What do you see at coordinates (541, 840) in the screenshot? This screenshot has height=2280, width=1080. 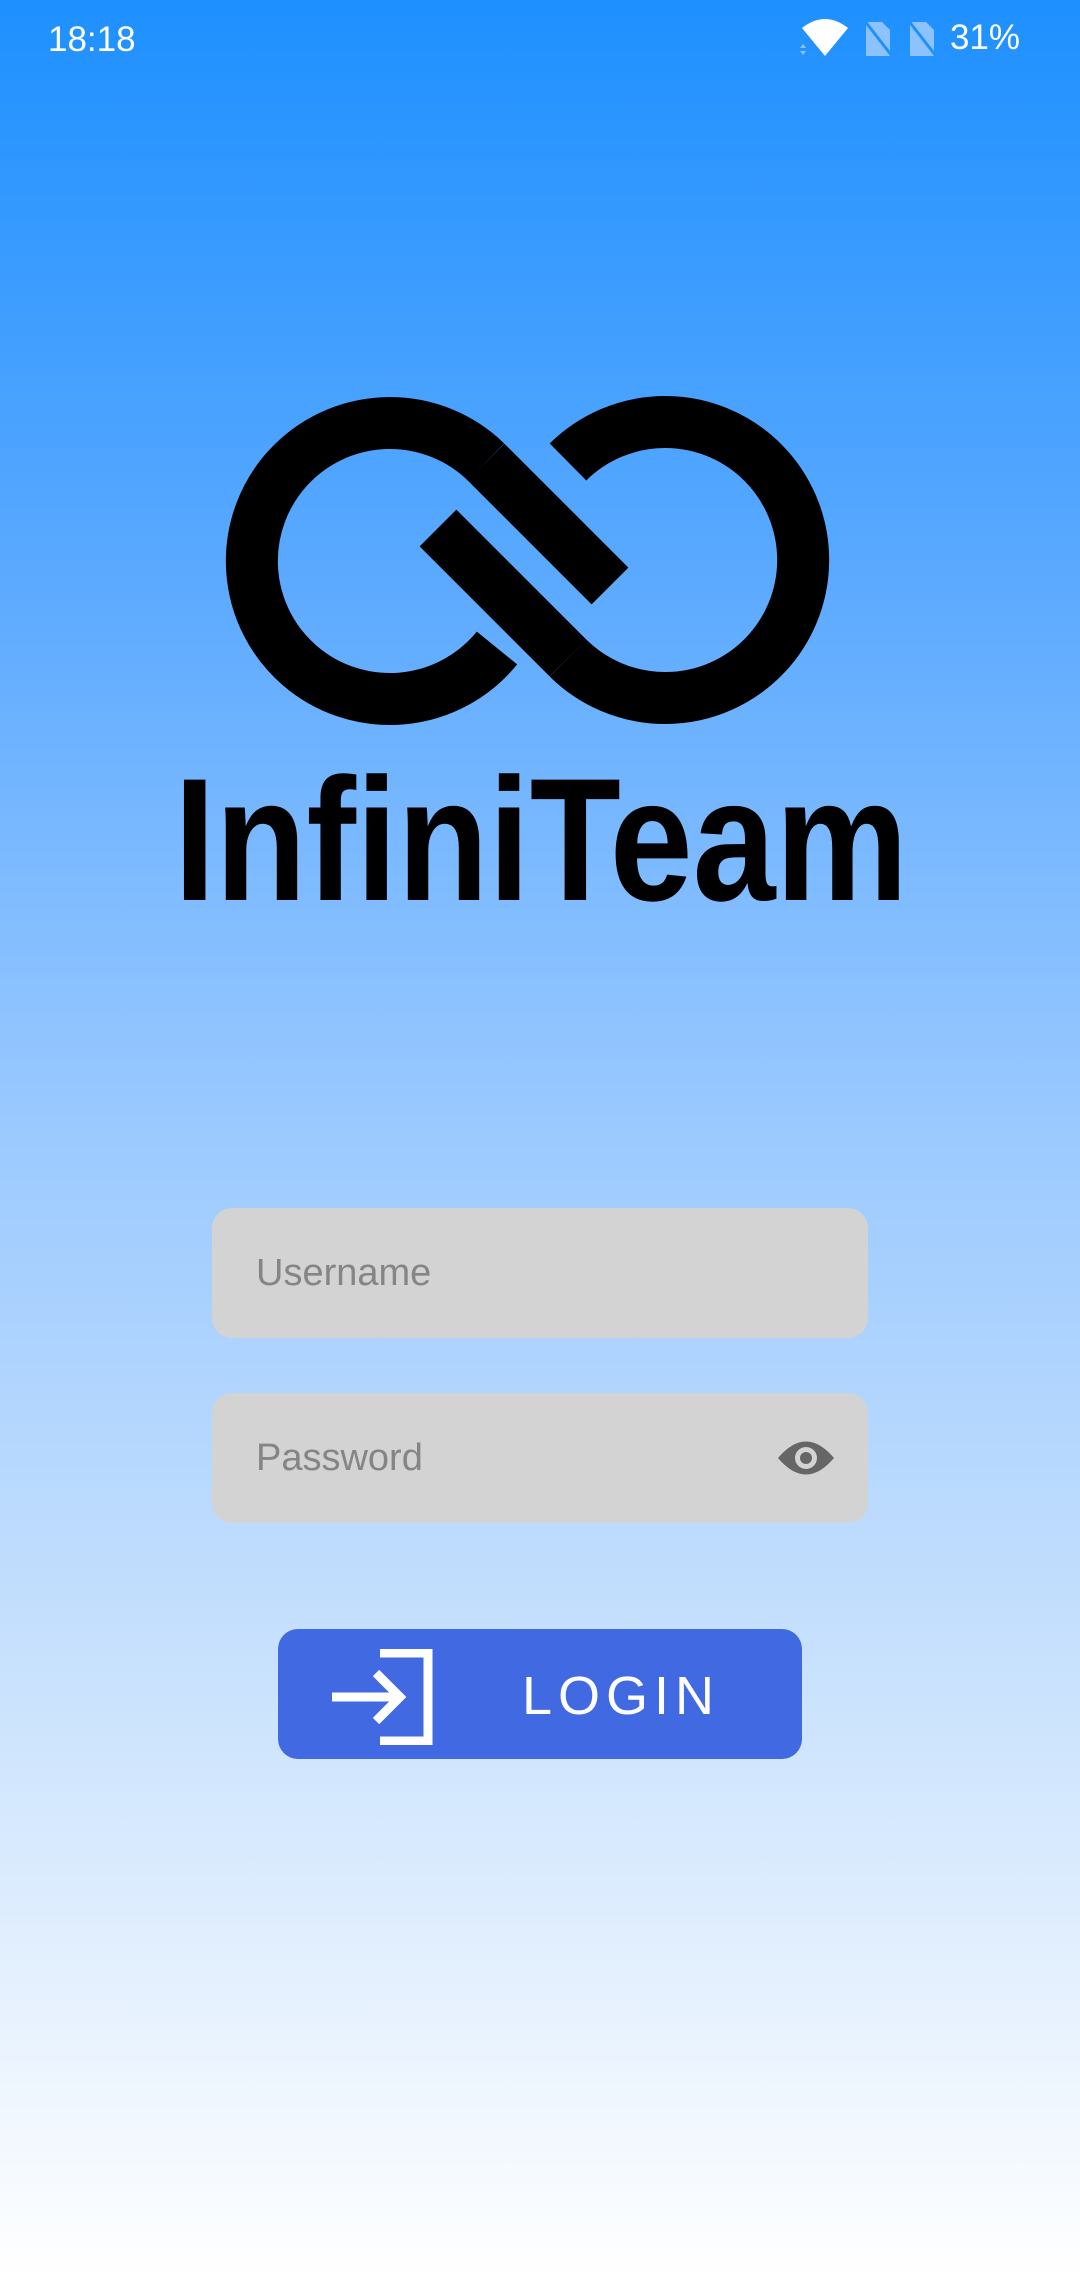 I see `brand-wordmark: InfiniTeam` at bounding box center [541, 840].